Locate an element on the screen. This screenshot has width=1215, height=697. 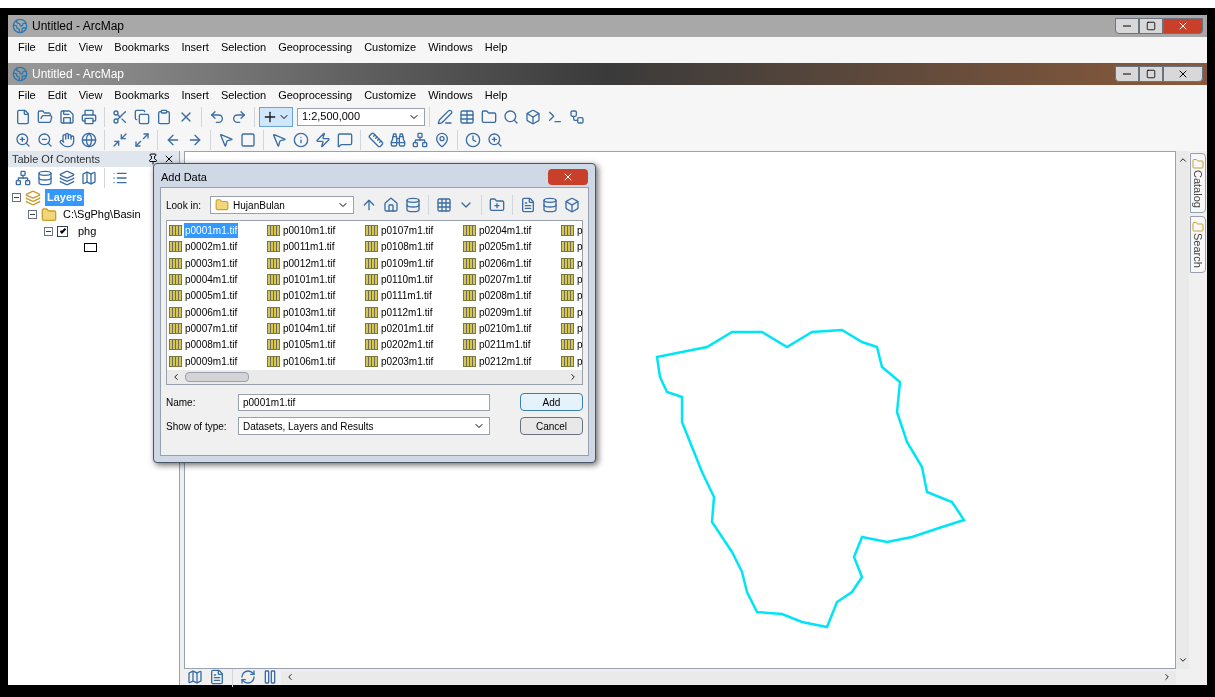
raster-filename: p0107m1.tif is located at coordinates (407, 230).